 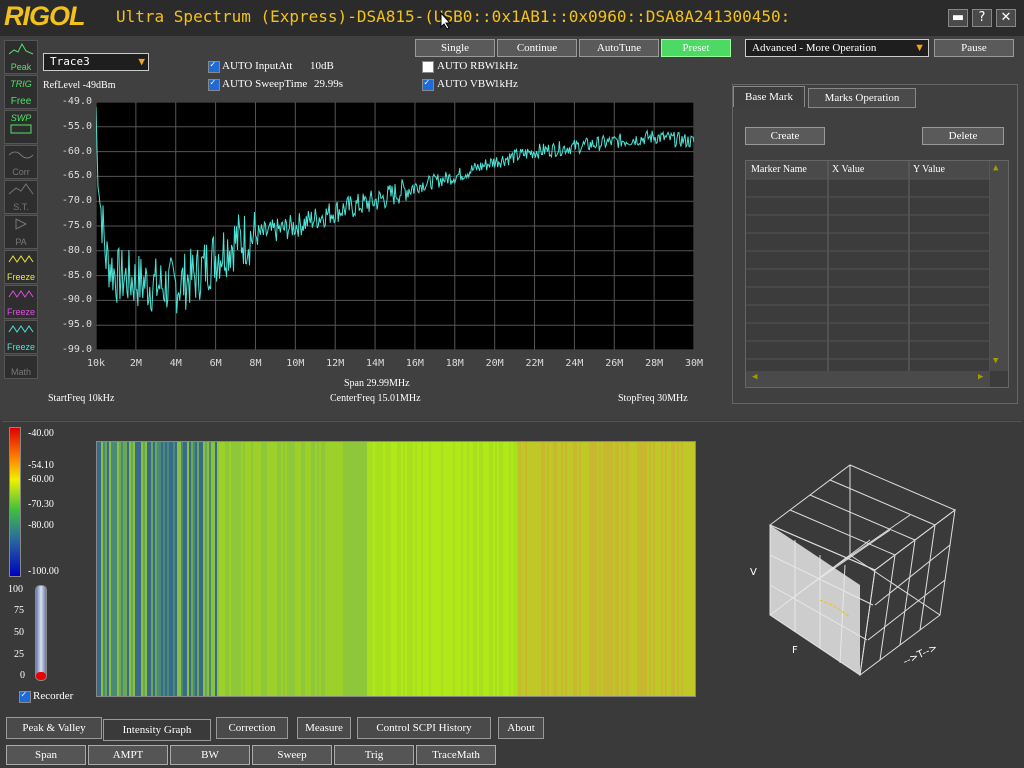 I want to click on scale-label-0: -40.00, so click(x=41, y=433).